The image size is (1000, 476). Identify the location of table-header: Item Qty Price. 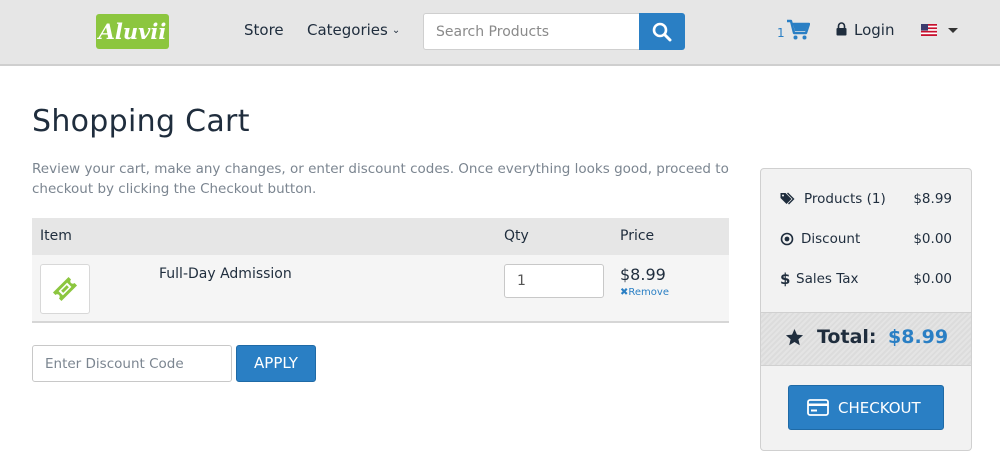
(380, 236).